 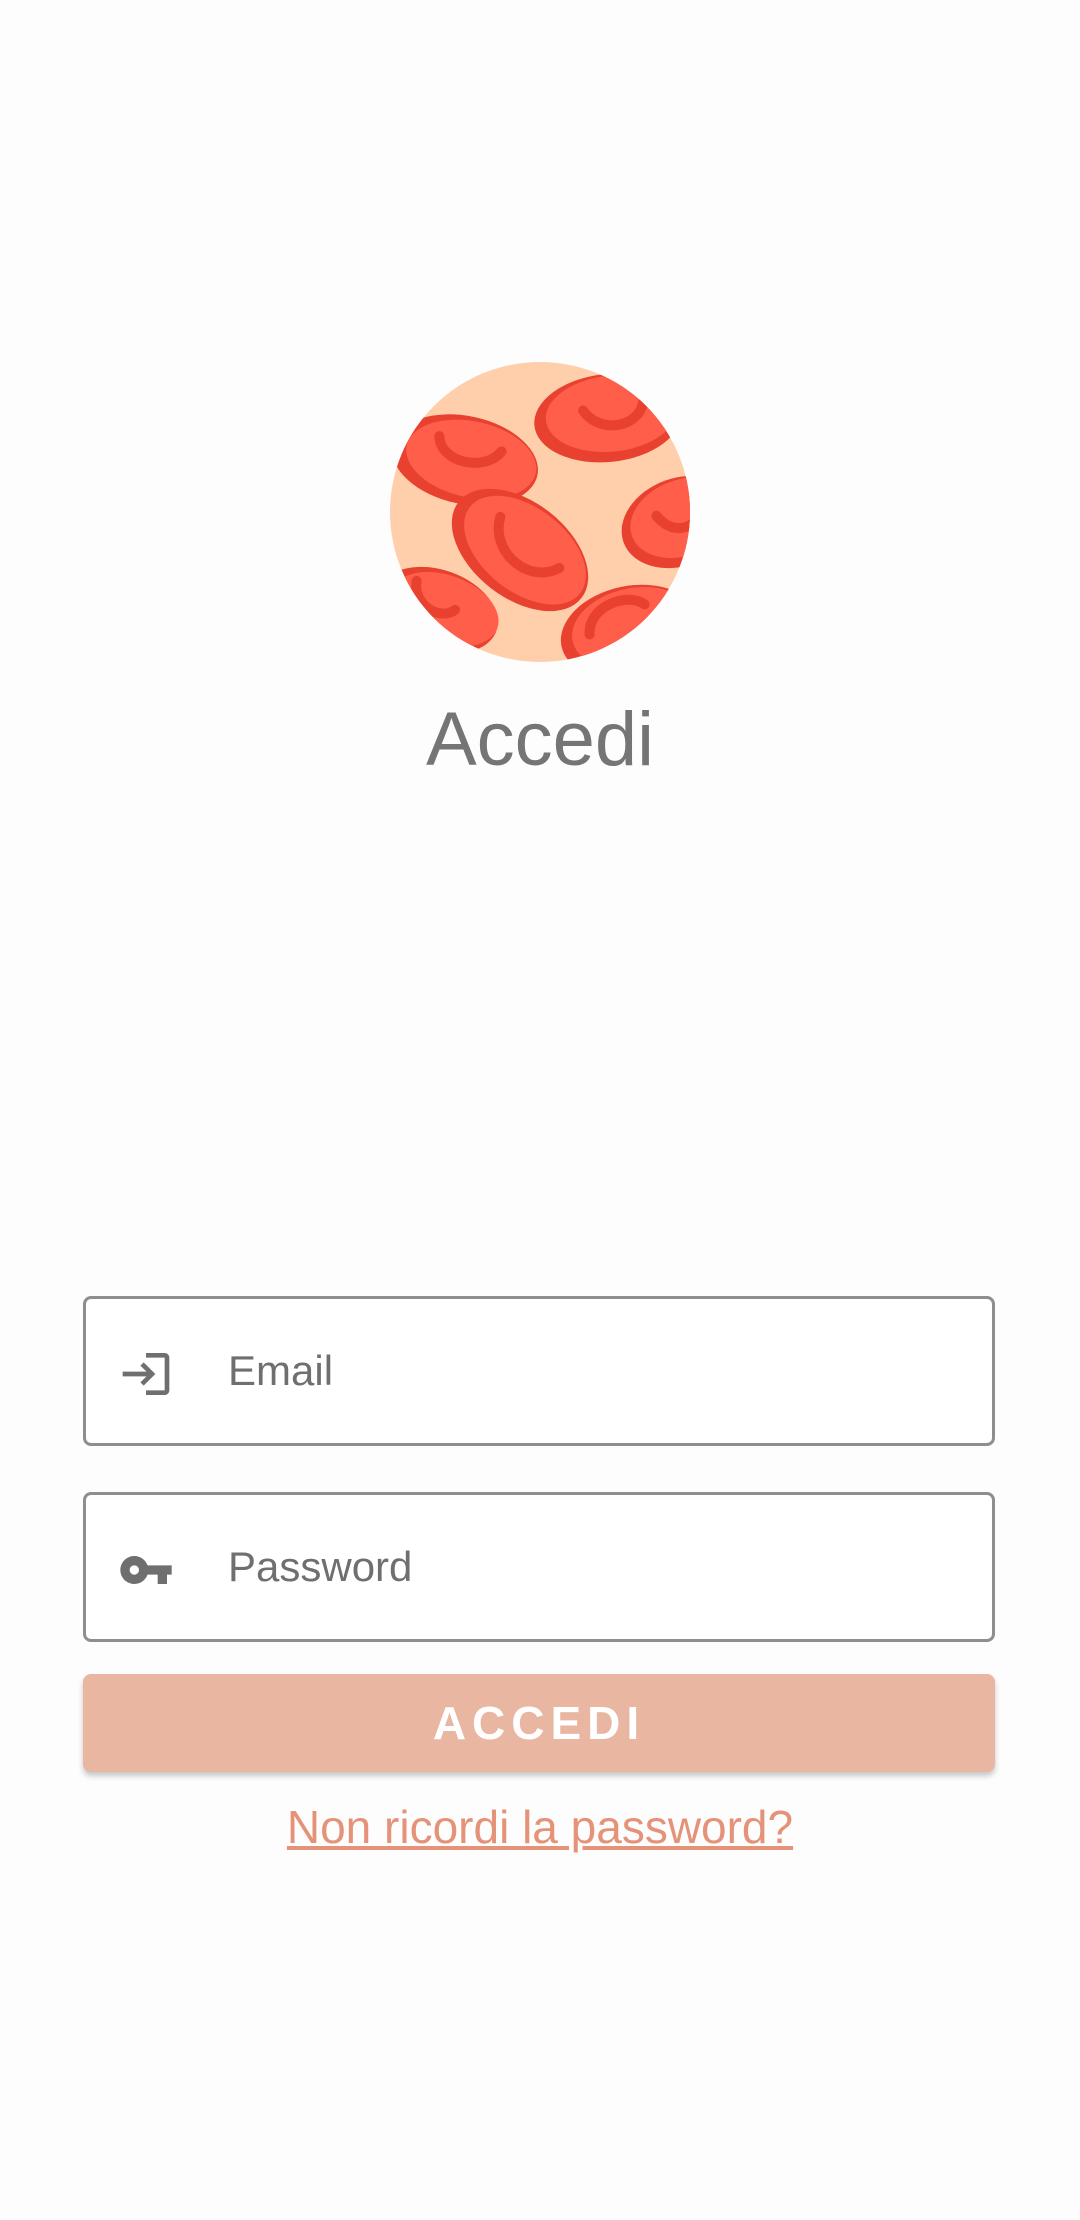 What do you see at coordinates (539, 1371) in the screenshot?
I see `email-field: Email` at bounding box center [539, 1371].